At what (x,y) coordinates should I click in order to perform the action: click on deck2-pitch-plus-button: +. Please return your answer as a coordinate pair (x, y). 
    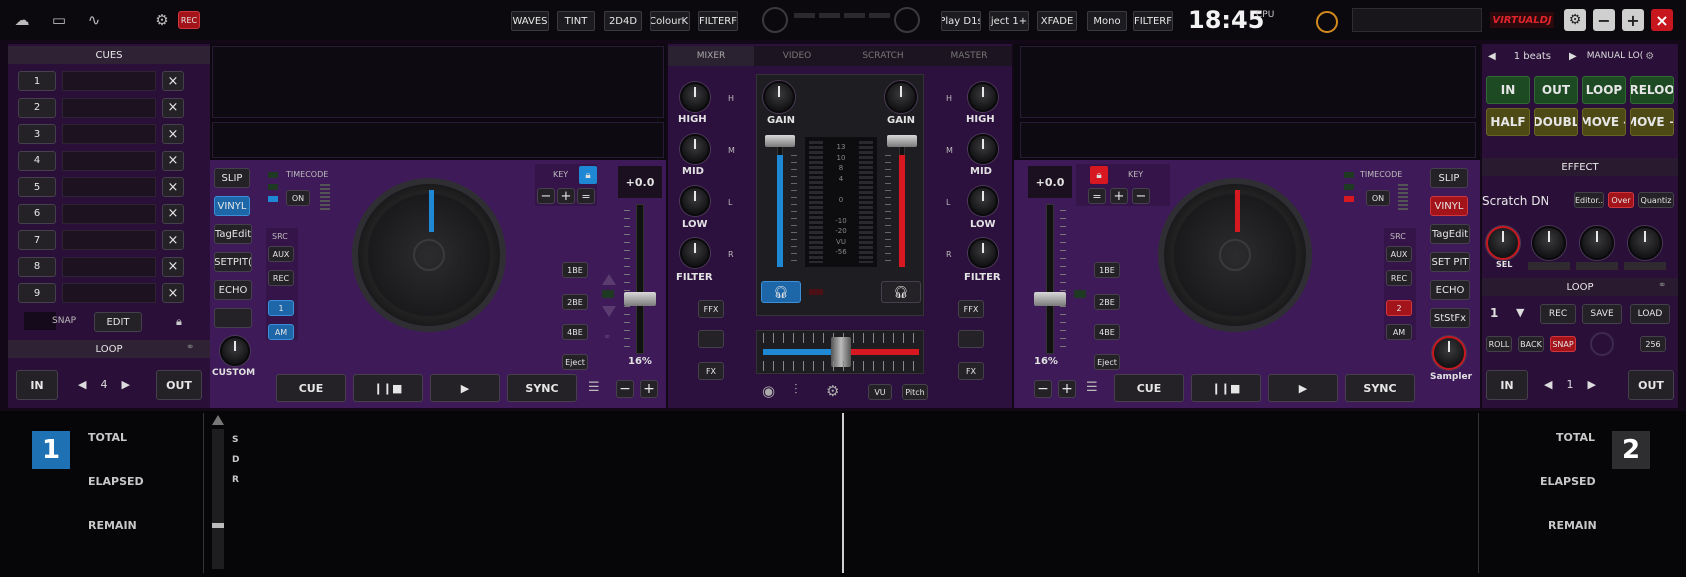
    Looking at the image, I should click on (1067, 389).